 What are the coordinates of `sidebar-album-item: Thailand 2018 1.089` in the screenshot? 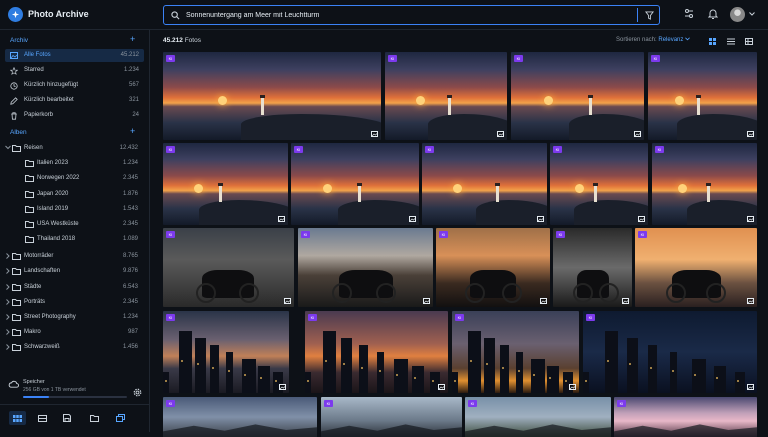 It's located at (74, 239).